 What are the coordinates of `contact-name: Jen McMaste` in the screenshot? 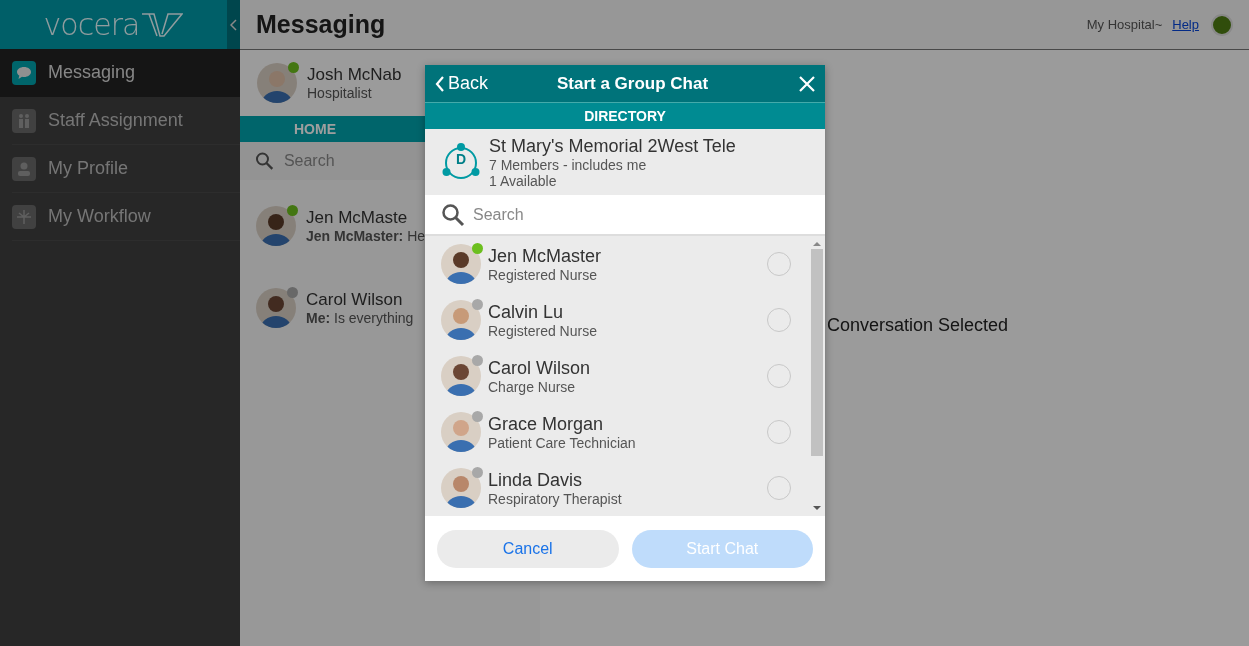 It's located at (357, 218).